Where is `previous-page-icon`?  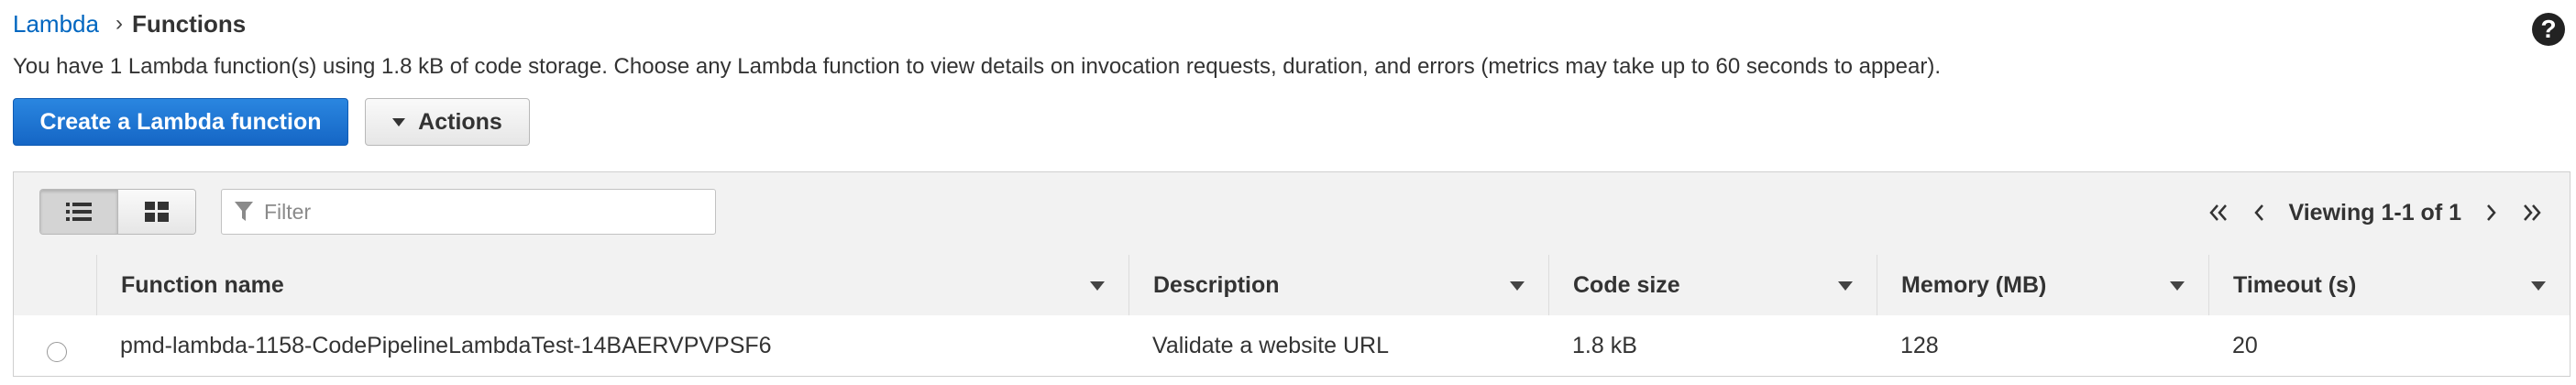
previous-page-icon is located at coordinates (2258, 213).